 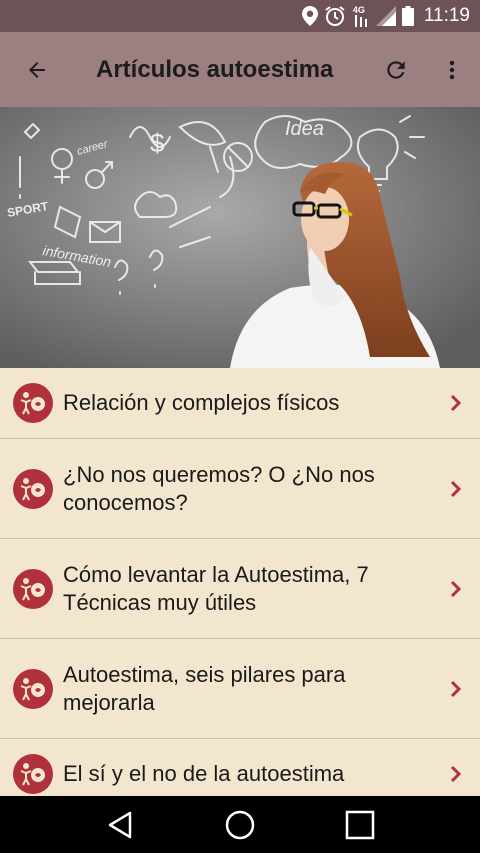 I want to click on back-button, so click(x=37, y=69).